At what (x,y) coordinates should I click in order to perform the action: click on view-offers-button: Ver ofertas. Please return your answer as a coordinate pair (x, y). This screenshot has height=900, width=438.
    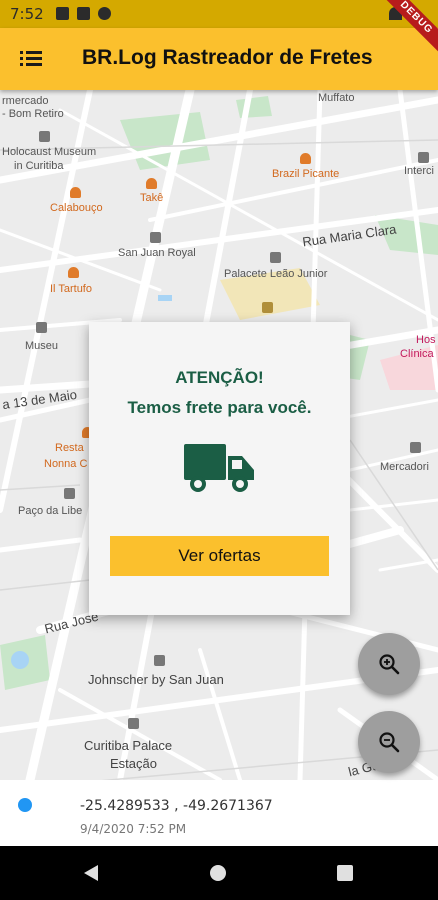
    Looking at the image, I should click on (219, 556).